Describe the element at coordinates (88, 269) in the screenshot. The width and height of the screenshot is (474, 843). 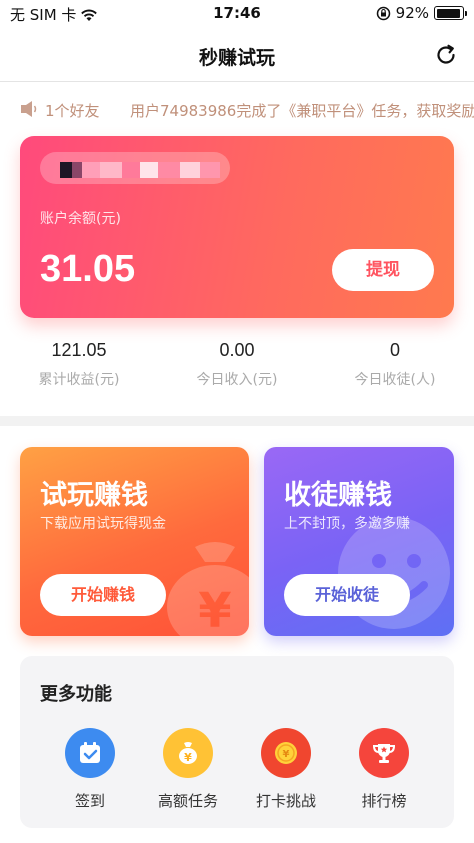
I see `balance-amount: 31.05` at that location.